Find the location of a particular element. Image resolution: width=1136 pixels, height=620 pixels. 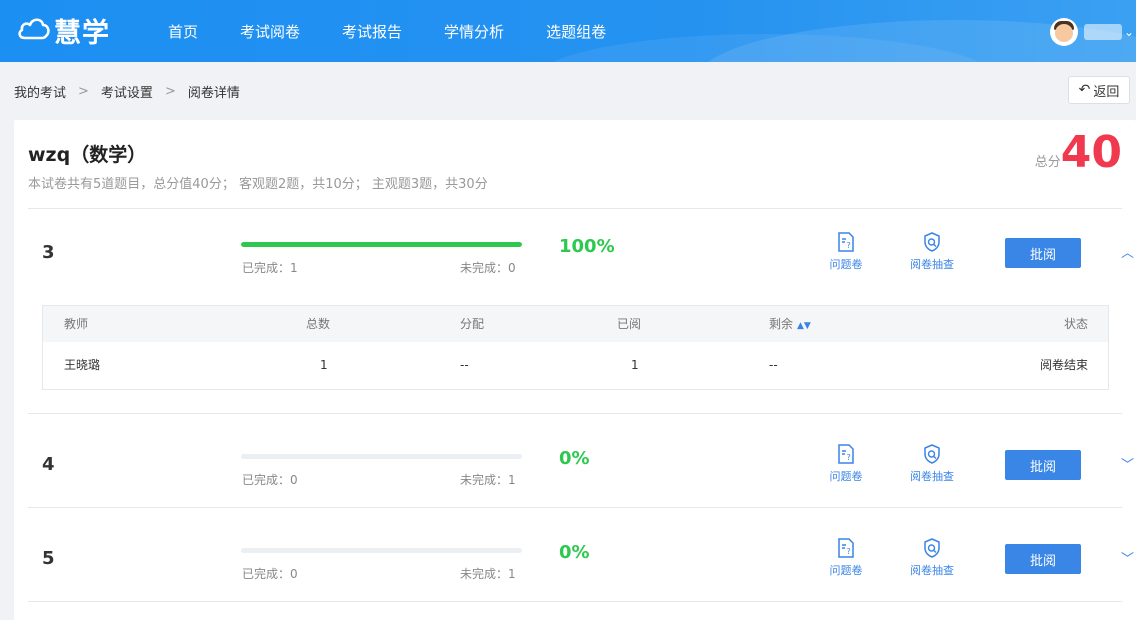

cell-teacher: 王晓璐 is located at coordinates (82, 365).